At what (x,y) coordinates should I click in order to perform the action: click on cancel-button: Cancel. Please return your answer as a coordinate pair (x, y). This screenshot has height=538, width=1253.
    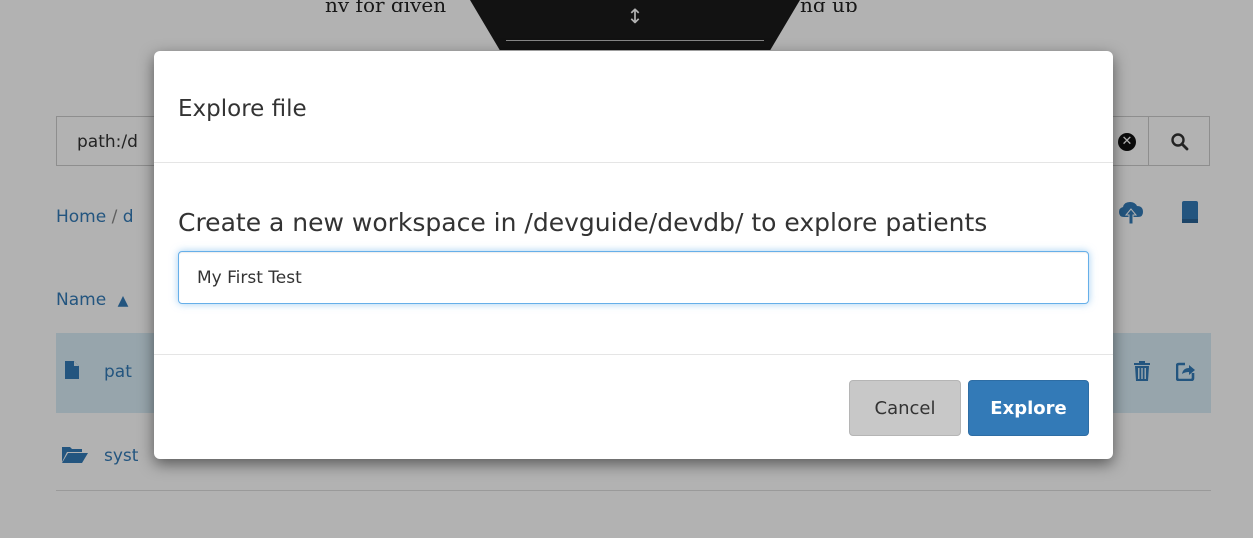
    Looking at the image, I should click on (905, 408).